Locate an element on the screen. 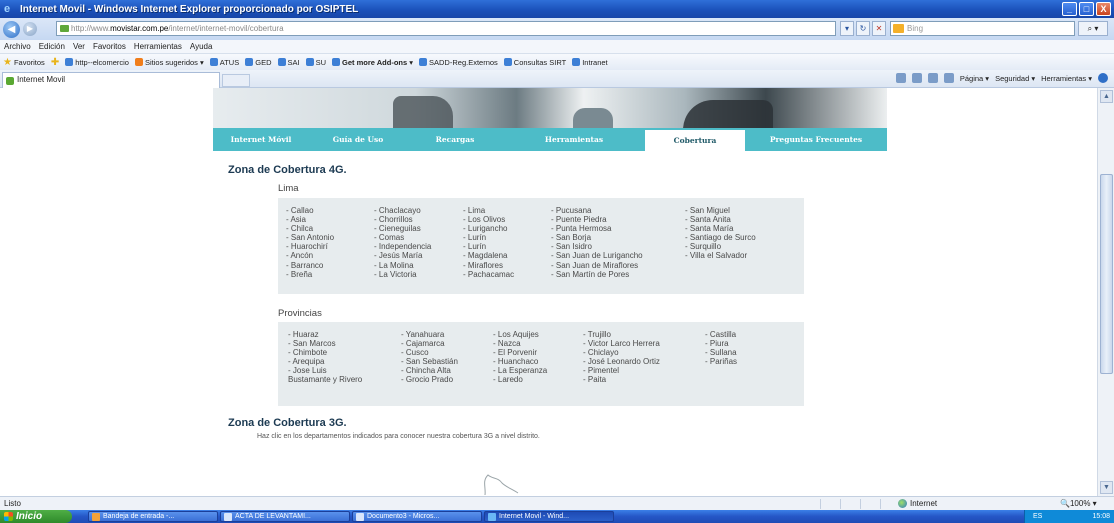 The width and height of the screenshot is (1114, 523). refresh-button: ↻ is located at coordinates (863, 28).